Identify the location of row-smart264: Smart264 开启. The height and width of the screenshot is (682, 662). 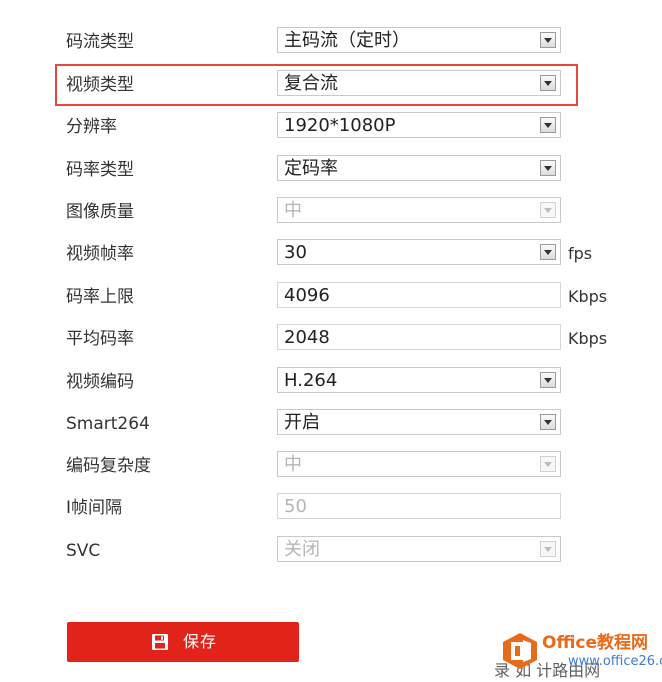
(331, 423).